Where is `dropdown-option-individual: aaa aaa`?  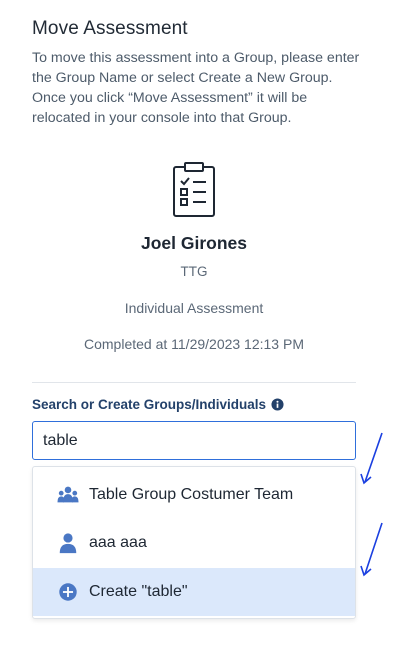
dropdown-option-individual: aaa aaa is located at coordinates (194, 543).